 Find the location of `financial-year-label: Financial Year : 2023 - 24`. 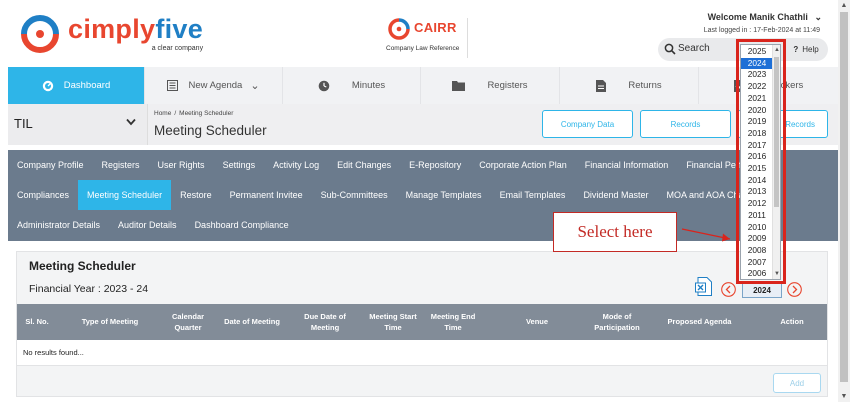

financial-year-label: Financial Year : 2023 - 24 is located at coordinates (89, 289).